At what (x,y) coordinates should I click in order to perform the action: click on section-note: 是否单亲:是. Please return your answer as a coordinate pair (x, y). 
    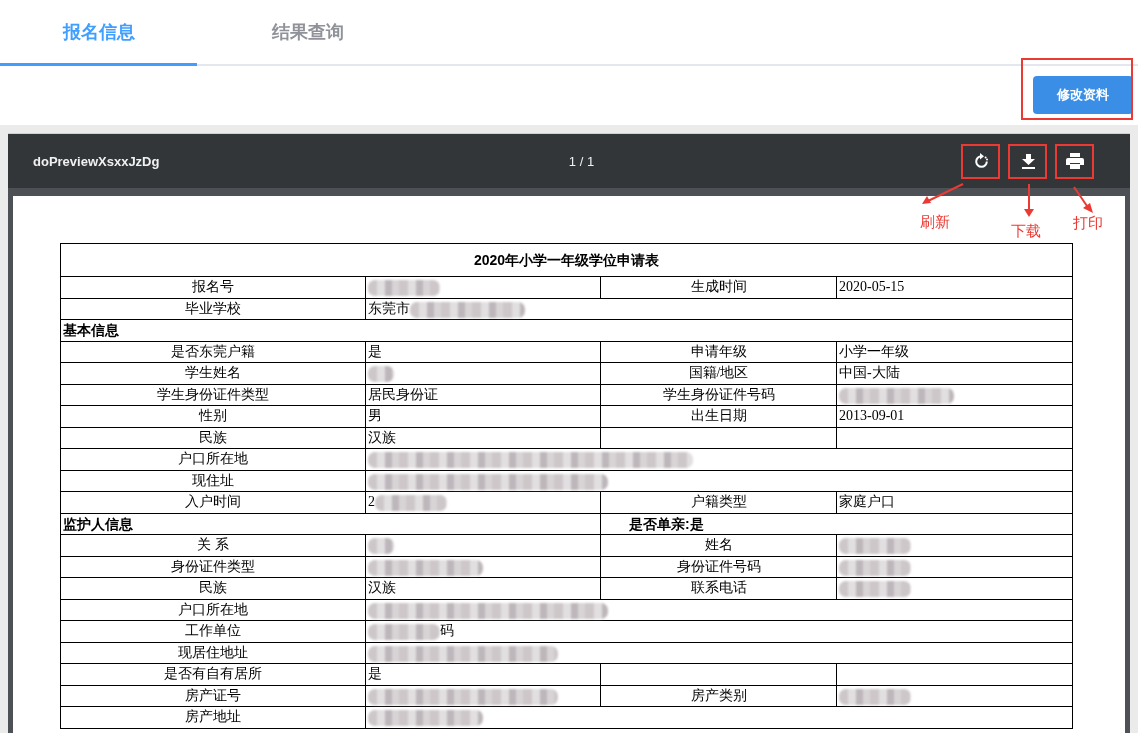
    Looking at the image, I should click on (836, 524).